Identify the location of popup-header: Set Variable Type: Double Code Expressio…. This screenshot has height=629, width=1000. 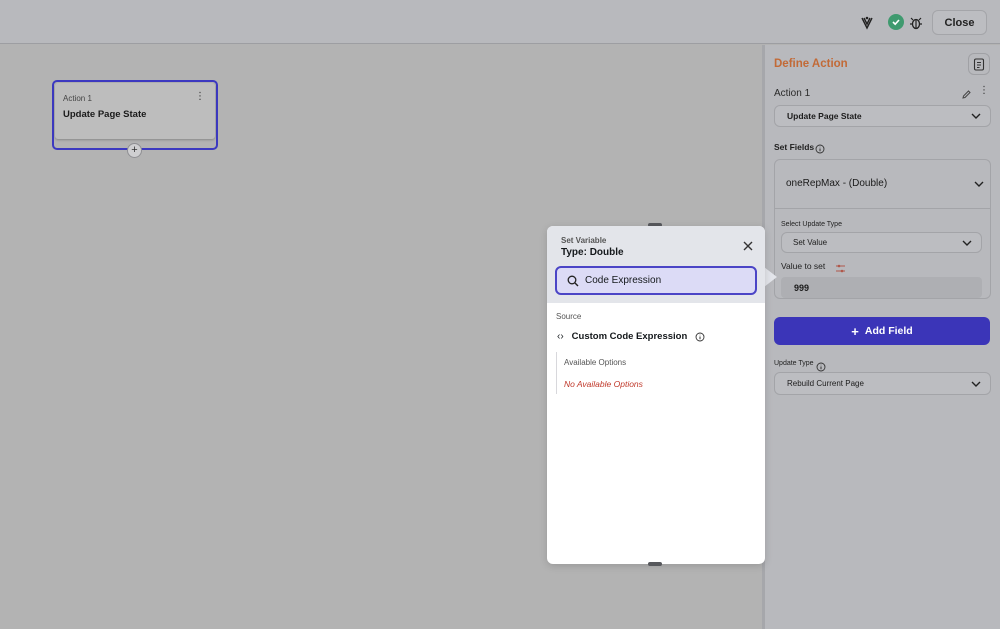
(656, 264).